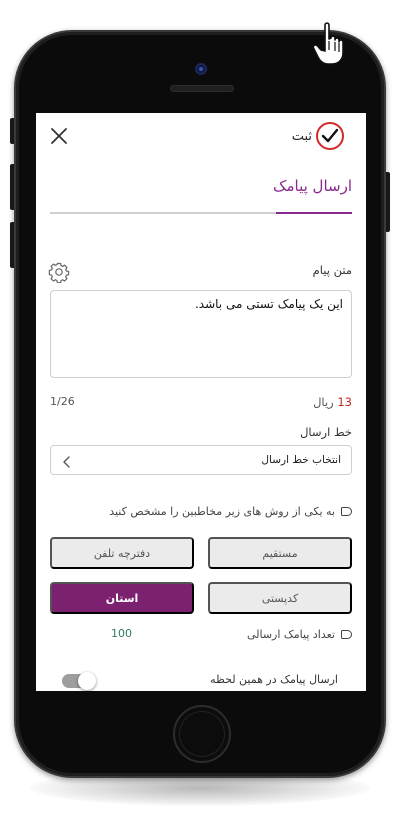 Image resolution: width=400 pixels, height=816 pixels. I want to click on phonebook-button: دفترچه تلفن, so click(122, 553).